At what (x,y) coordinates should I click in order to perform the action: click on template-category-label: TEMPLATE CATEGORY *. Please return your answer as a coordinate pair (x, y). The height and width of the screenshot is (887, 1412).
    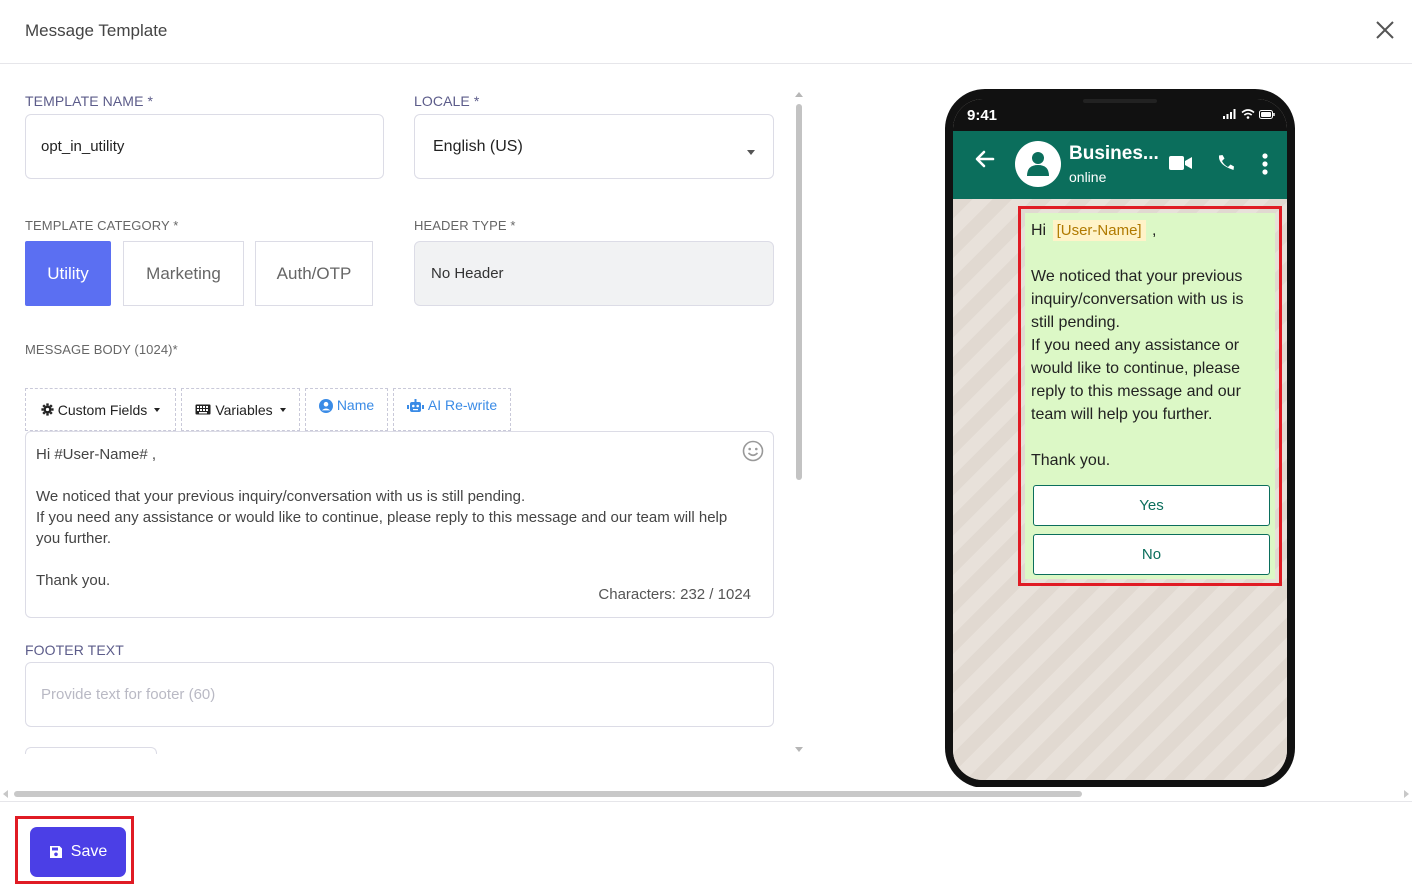
    Looking at the image, I should click on (102, 225).